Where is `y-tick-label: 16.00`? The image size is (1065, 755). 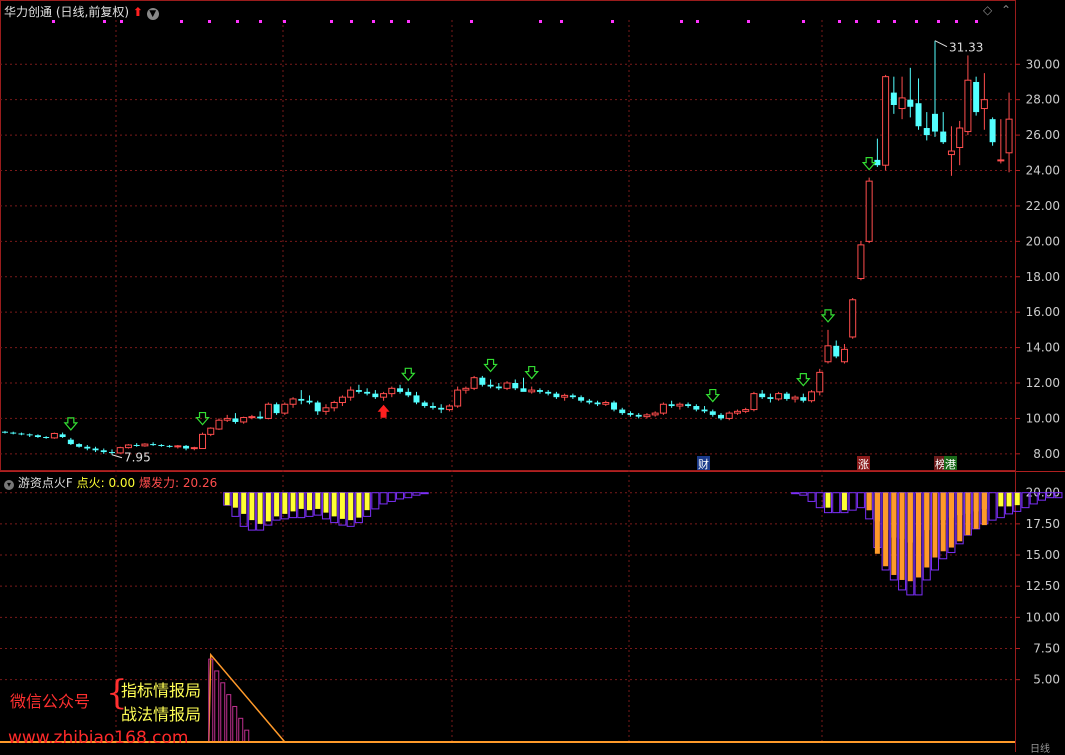
y-tick-label: 16.00 is located at coordinates (1043, 312).